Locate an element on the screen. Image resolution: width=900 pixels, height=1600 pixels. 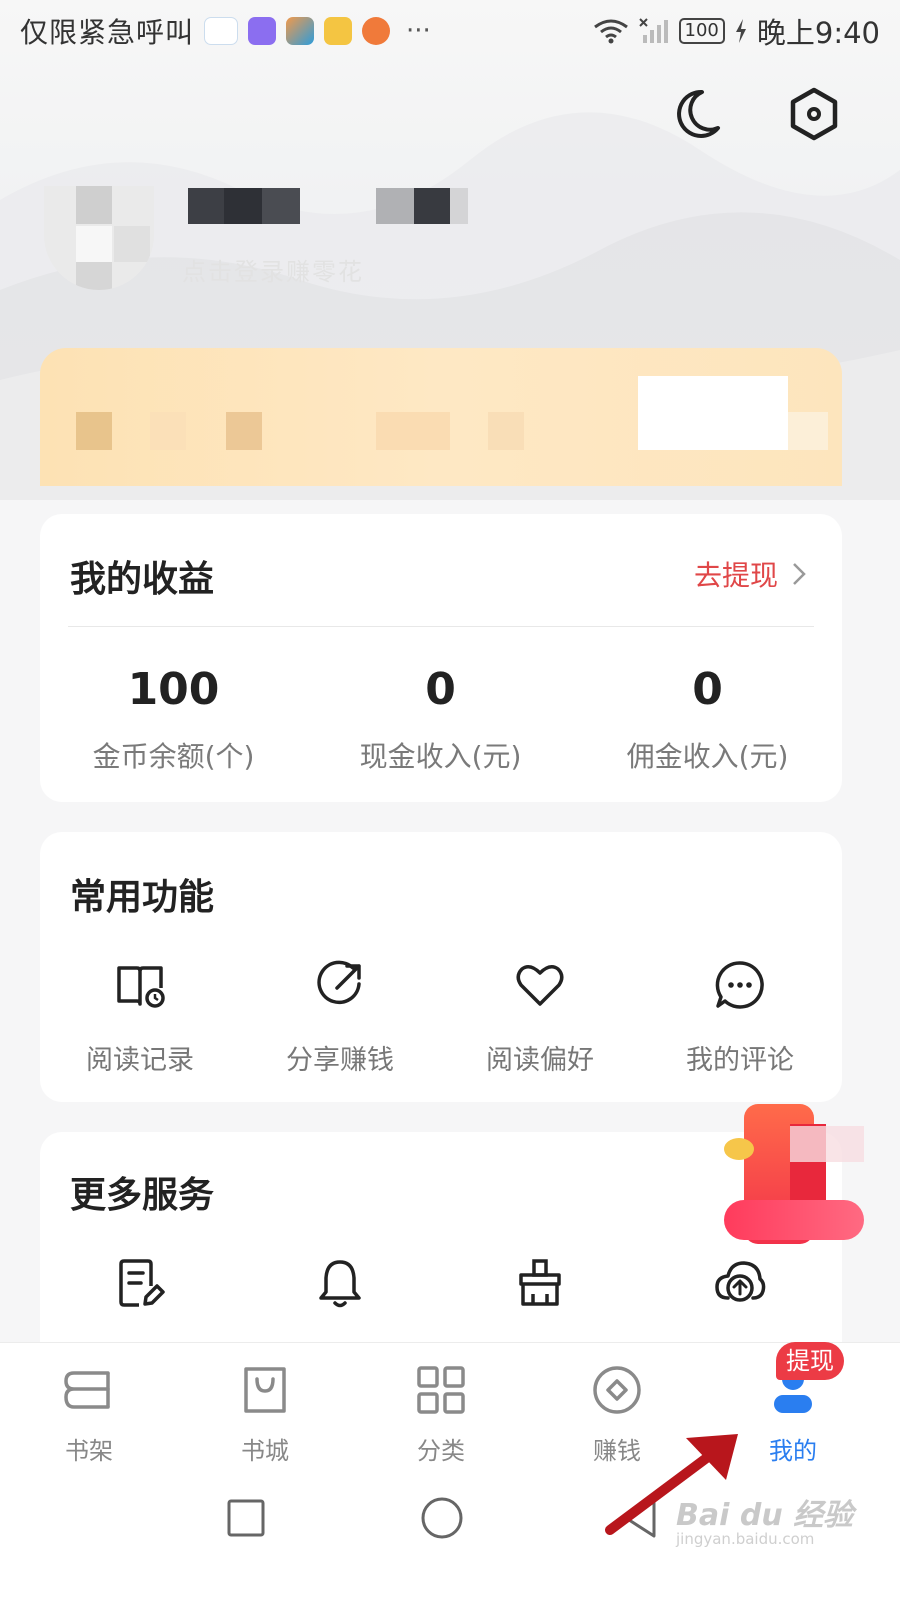
username-mosaic is located at coordinates (333, 206).